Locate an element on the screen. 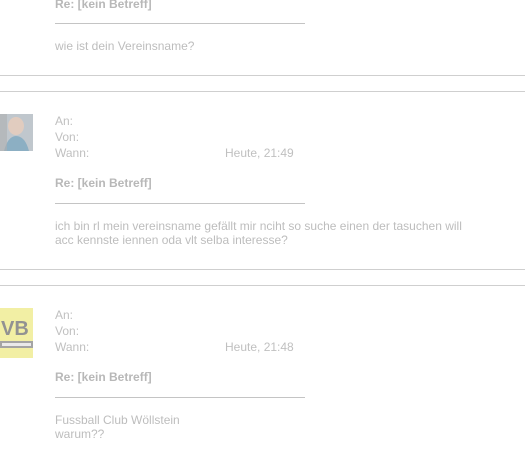 The width and height of the screenshot is (525, 457). sender-avatar is located at coordinates (16, 132).